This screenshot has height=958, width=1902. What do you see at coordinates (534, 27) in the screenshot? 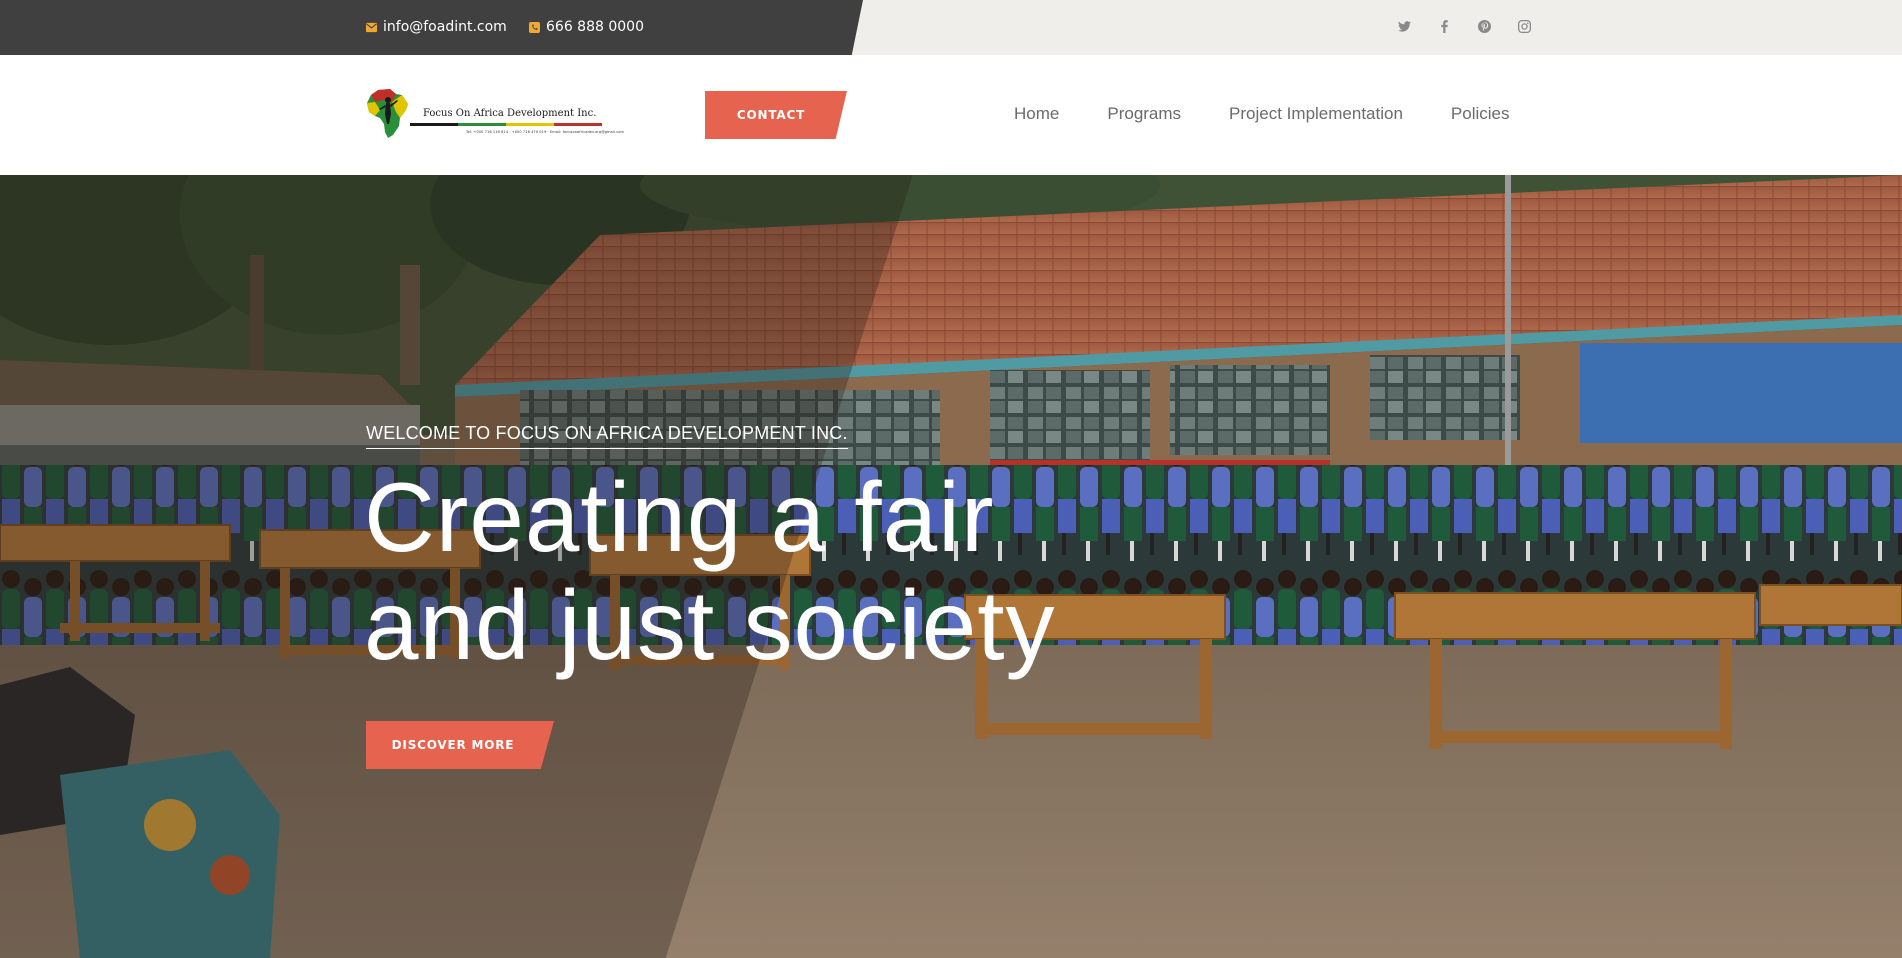
I see `phone-icon` at bounding box center [534, 27].